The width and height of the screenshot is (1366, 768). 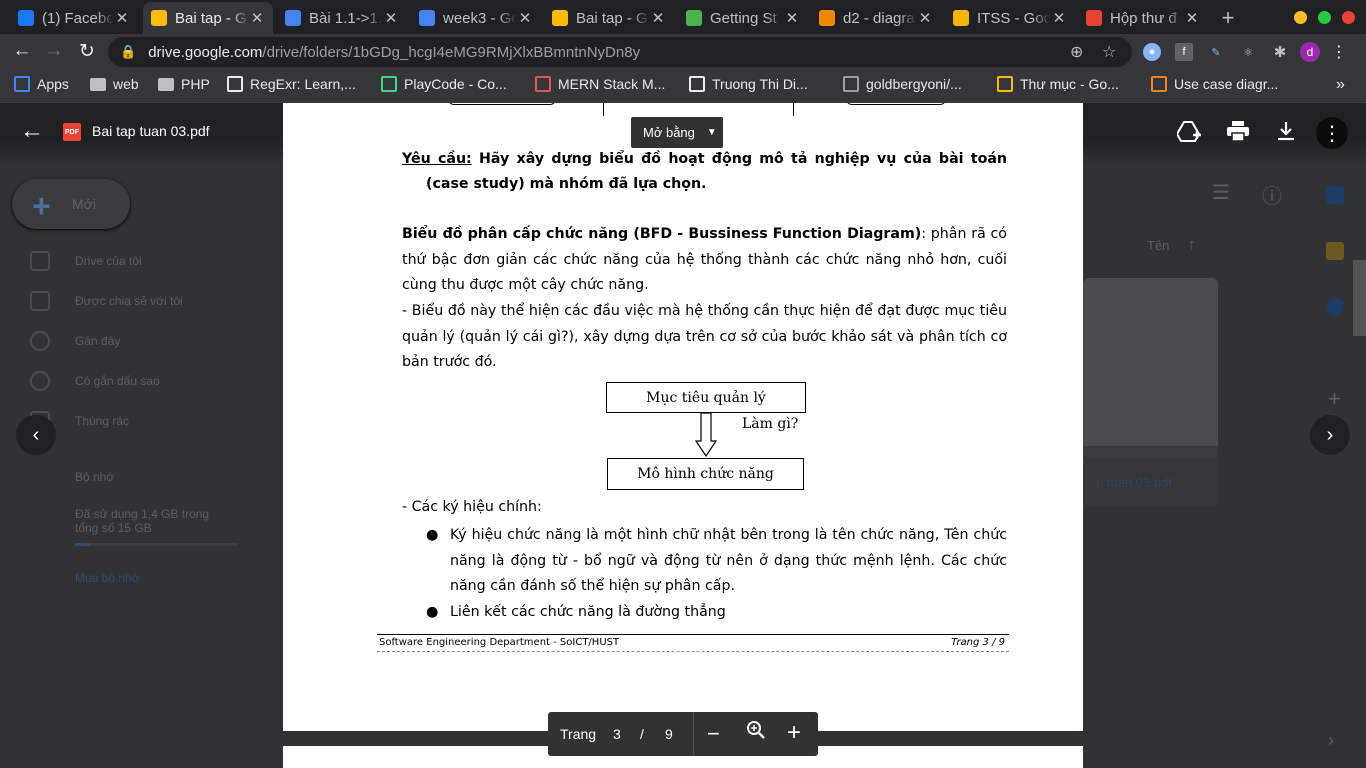 I want to click on tab-8: ITSS - Goo ✕, so click(x=1010, y=18).